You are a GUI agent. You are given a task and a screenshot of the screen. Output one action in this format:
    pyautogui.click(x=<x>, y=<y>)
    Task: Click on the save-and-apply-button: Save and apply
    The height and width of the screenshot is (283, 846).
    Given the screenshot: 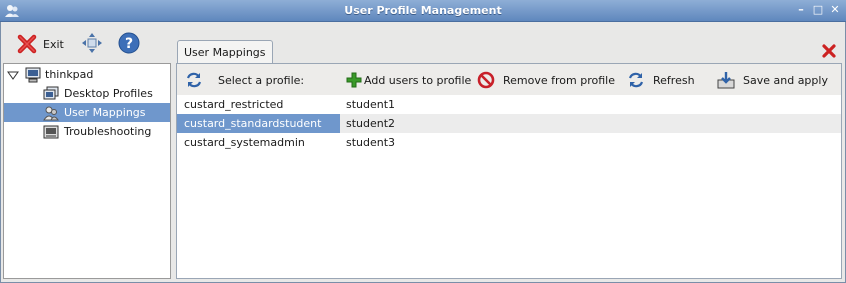 What is the action you would take?
    pyautogui.click(x=772, y=80)
    